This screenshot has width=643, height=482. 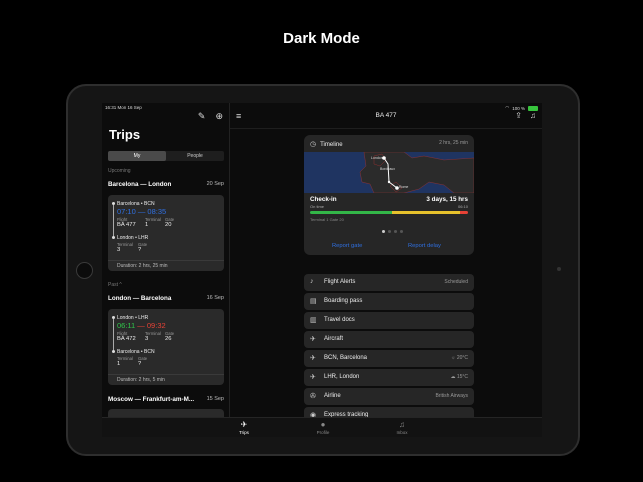 I want to click on trip-date: 20 Sep, so click(x=215, y=184).